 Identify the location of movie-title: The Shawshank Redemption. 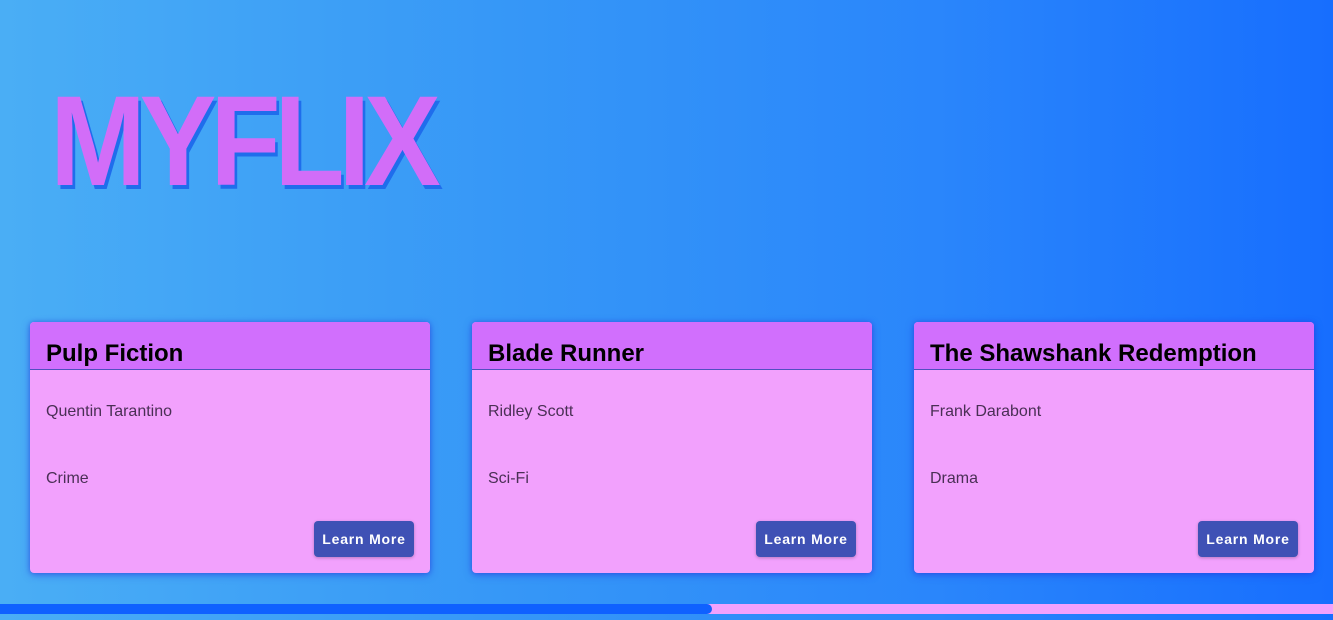
(1093, 353).